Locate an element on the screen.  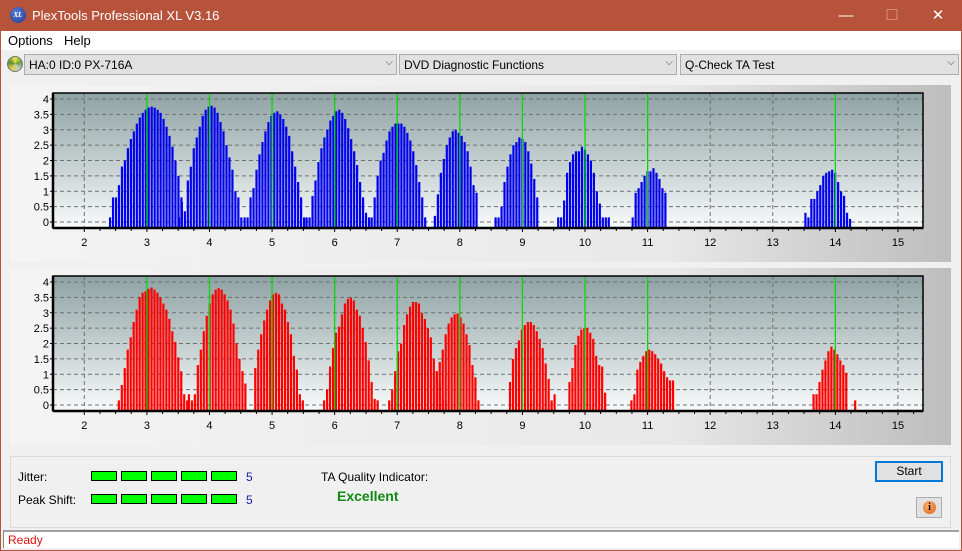
close-button: ✕ is located at coordinates (938, 15).